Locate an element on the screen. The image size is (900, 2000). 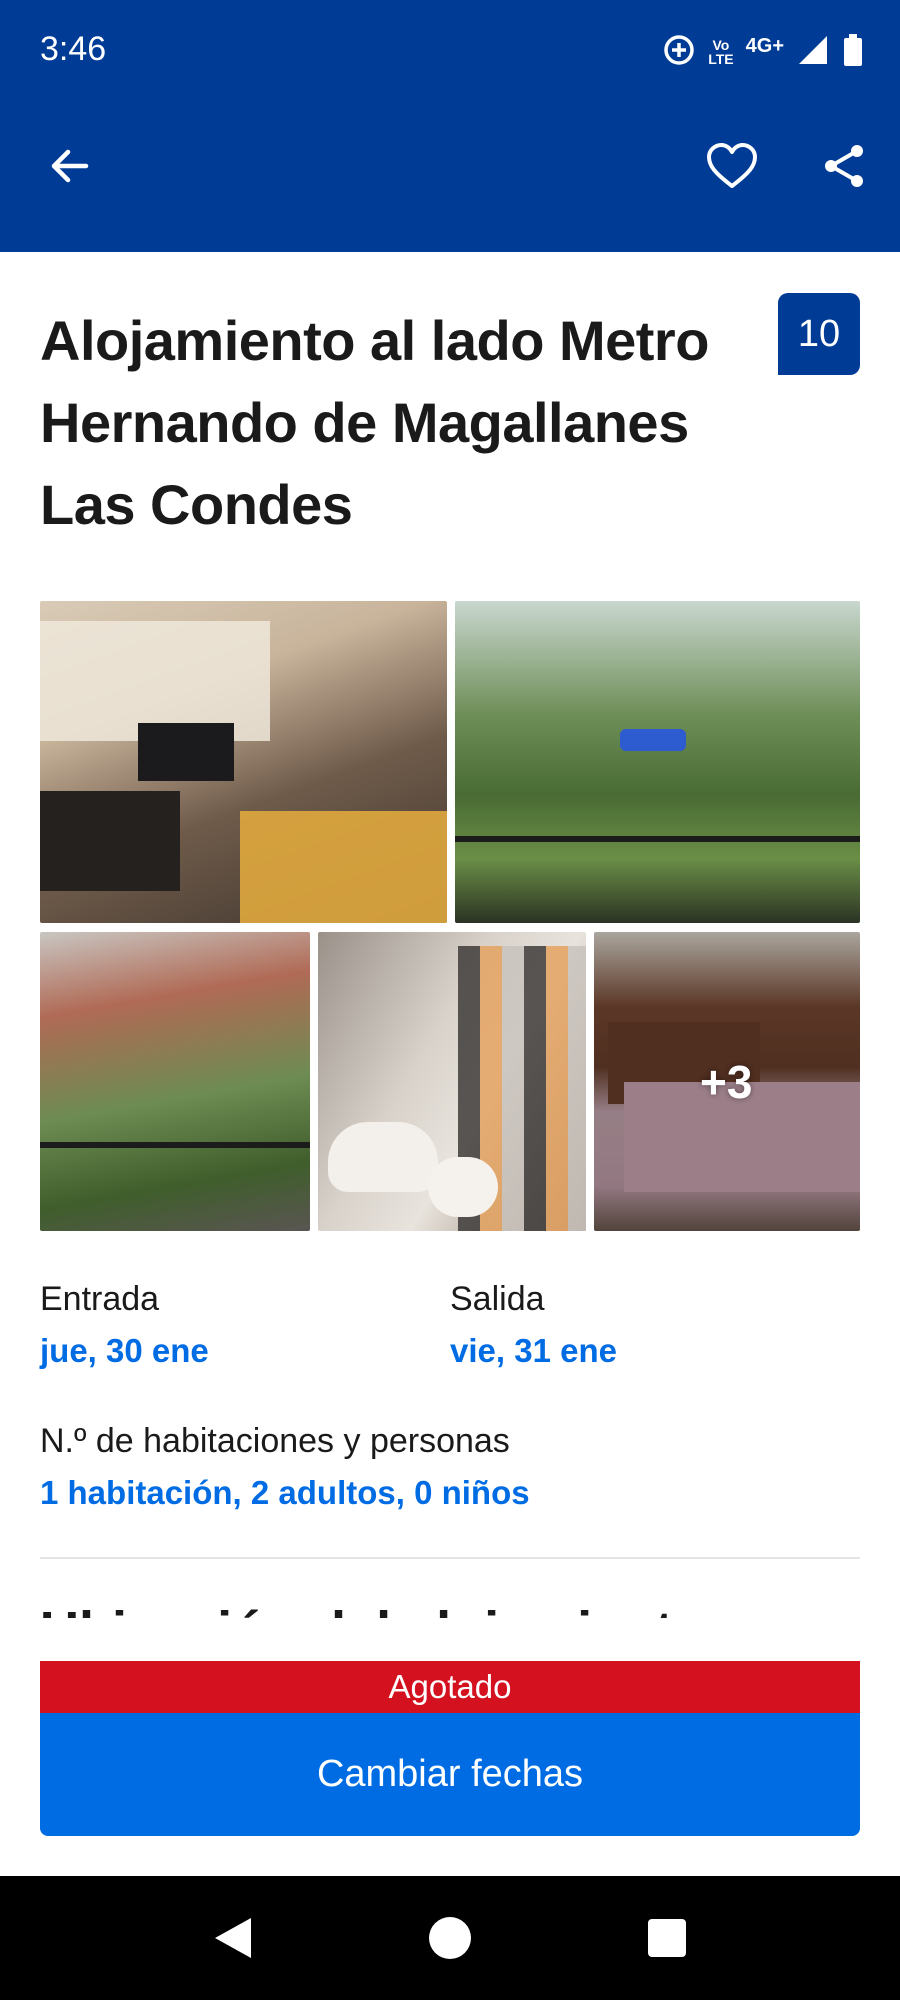
signal-icon is located at coordinates (813, 52).